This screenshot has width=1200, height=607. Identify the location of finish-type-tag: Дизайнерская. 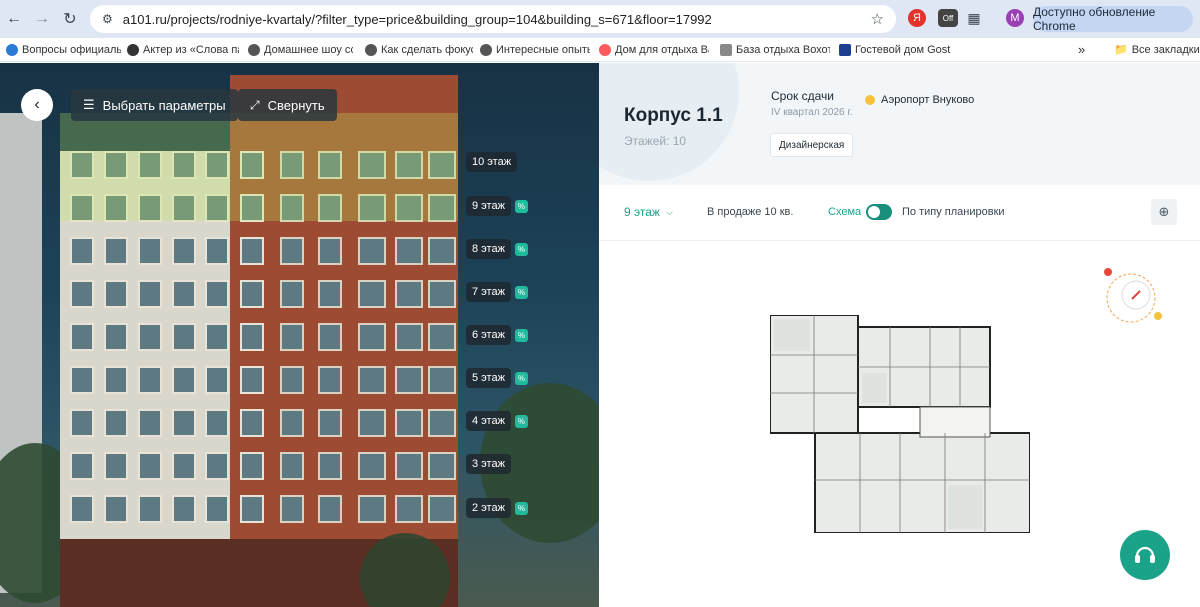
(812, 145).